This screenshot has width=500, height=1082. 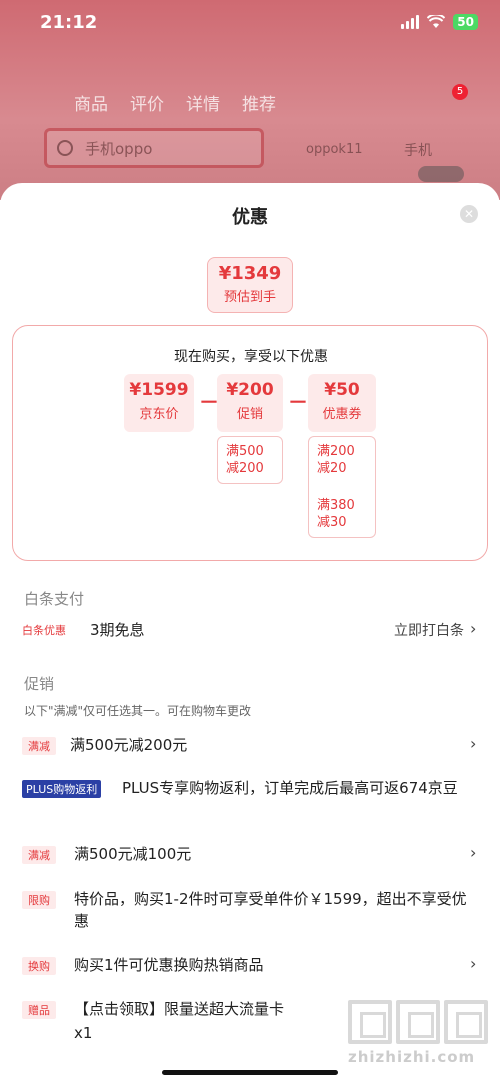 What do you see at coordinates (290, 788) in the screenshot?
I see `promo-text: PLUS专享购物返利，订单完成后最高可返674京豆` at bounding box center [290, 788].